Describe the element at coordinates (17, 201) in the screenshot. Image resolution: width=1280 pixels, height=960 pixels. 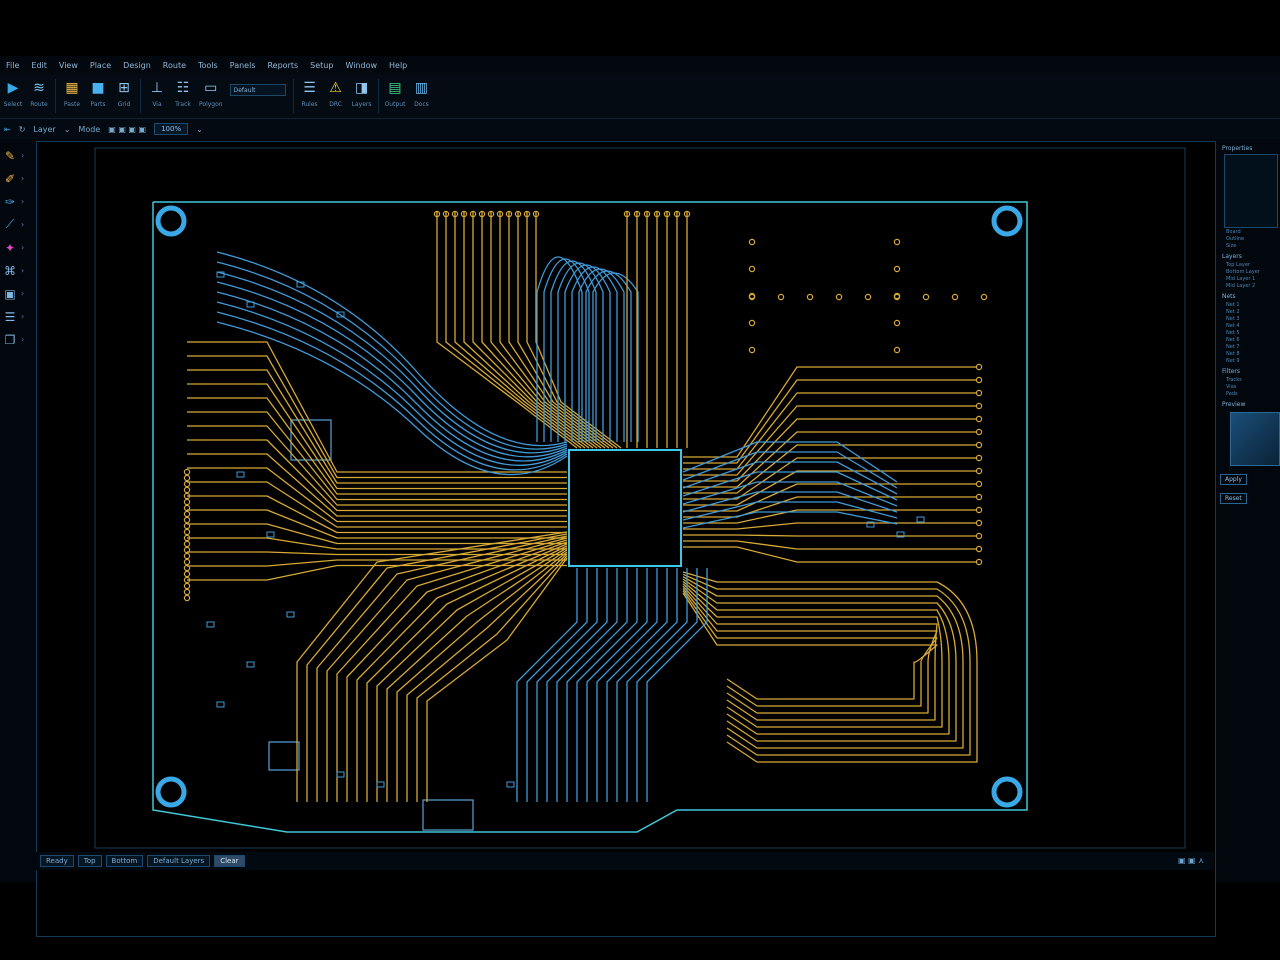
I see `tool-brush: ✑ ›` at that location.